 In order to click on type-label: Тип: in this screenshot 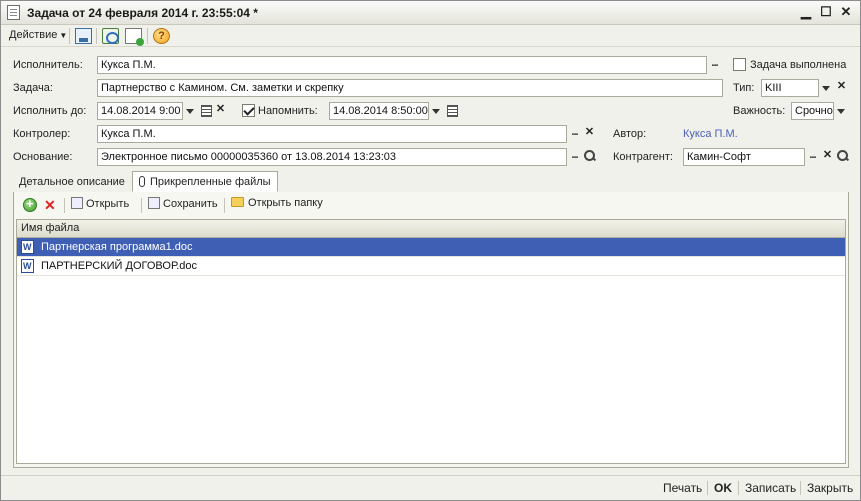, I will do `click(744, 88)`.